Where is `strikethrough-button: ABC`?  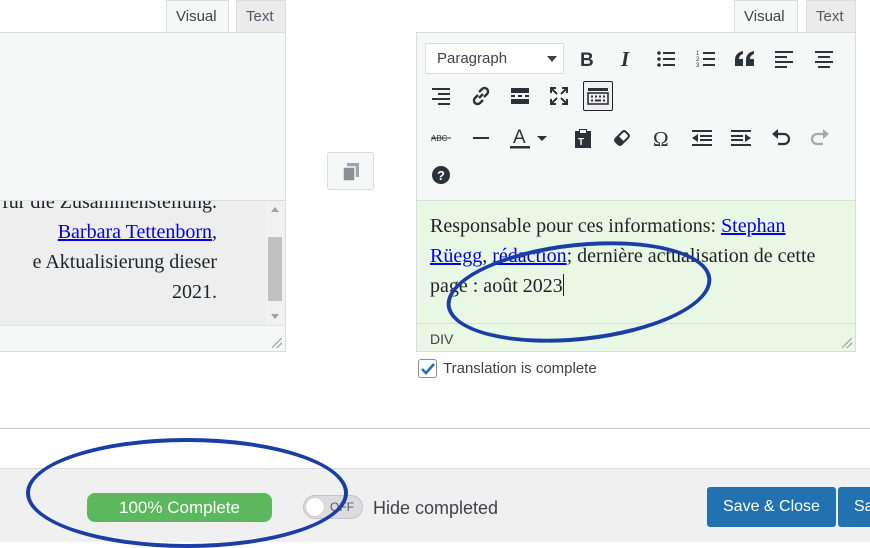
strikethrough-button: ABC is located at coordinates (441, 138).